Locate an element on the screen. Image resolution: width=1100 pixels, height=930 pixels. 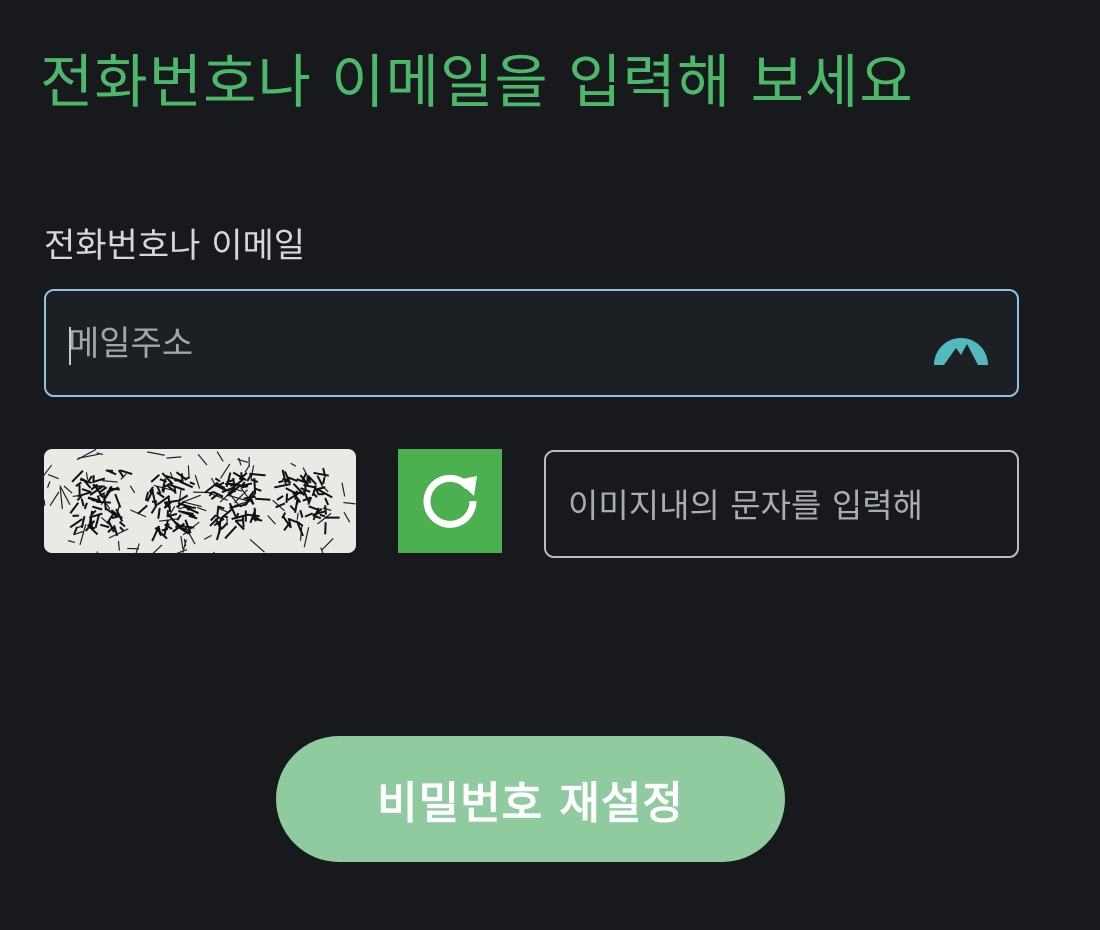
phone-or-email-input is located at coordinates (493, 344).